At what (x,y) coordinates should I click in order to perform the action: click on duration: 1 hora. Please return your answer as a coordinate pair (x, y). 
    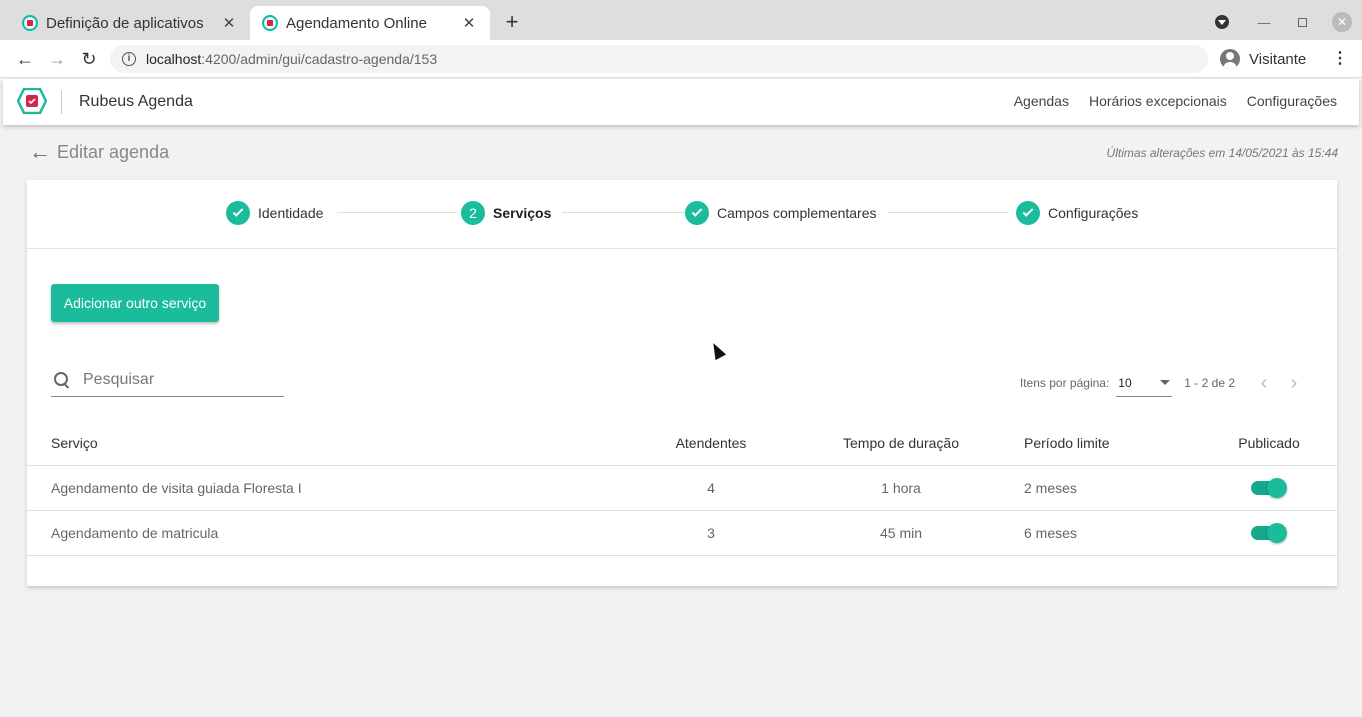
    Looking at the image, I should click on (901, 488).